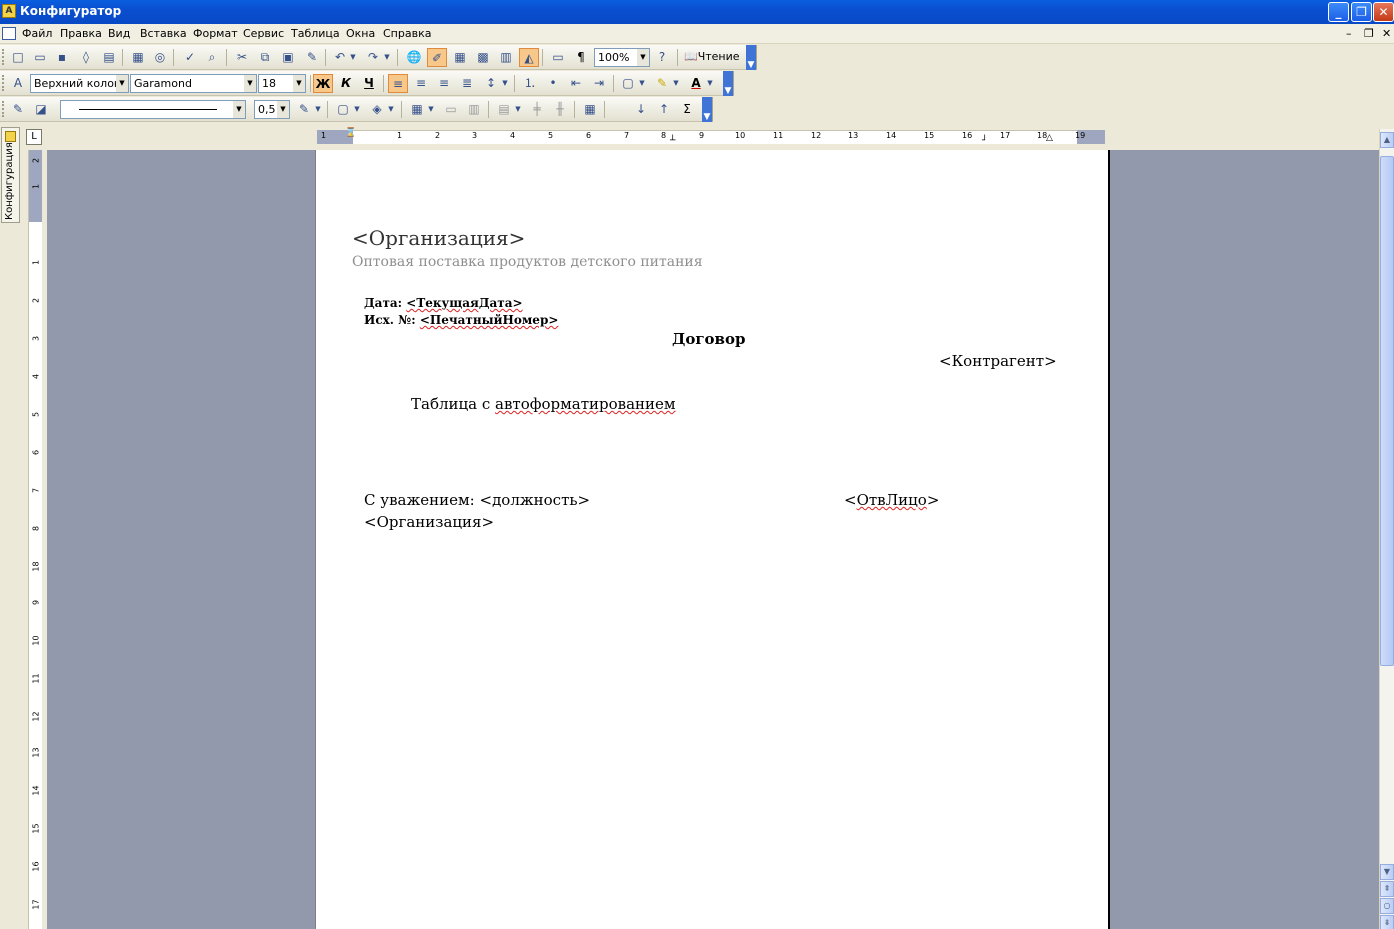 This screenshot has height=929, width=1394. Describe the element at coordinates (160, 57) in the screenshot. I see `preview-icon: ◎` at that location.